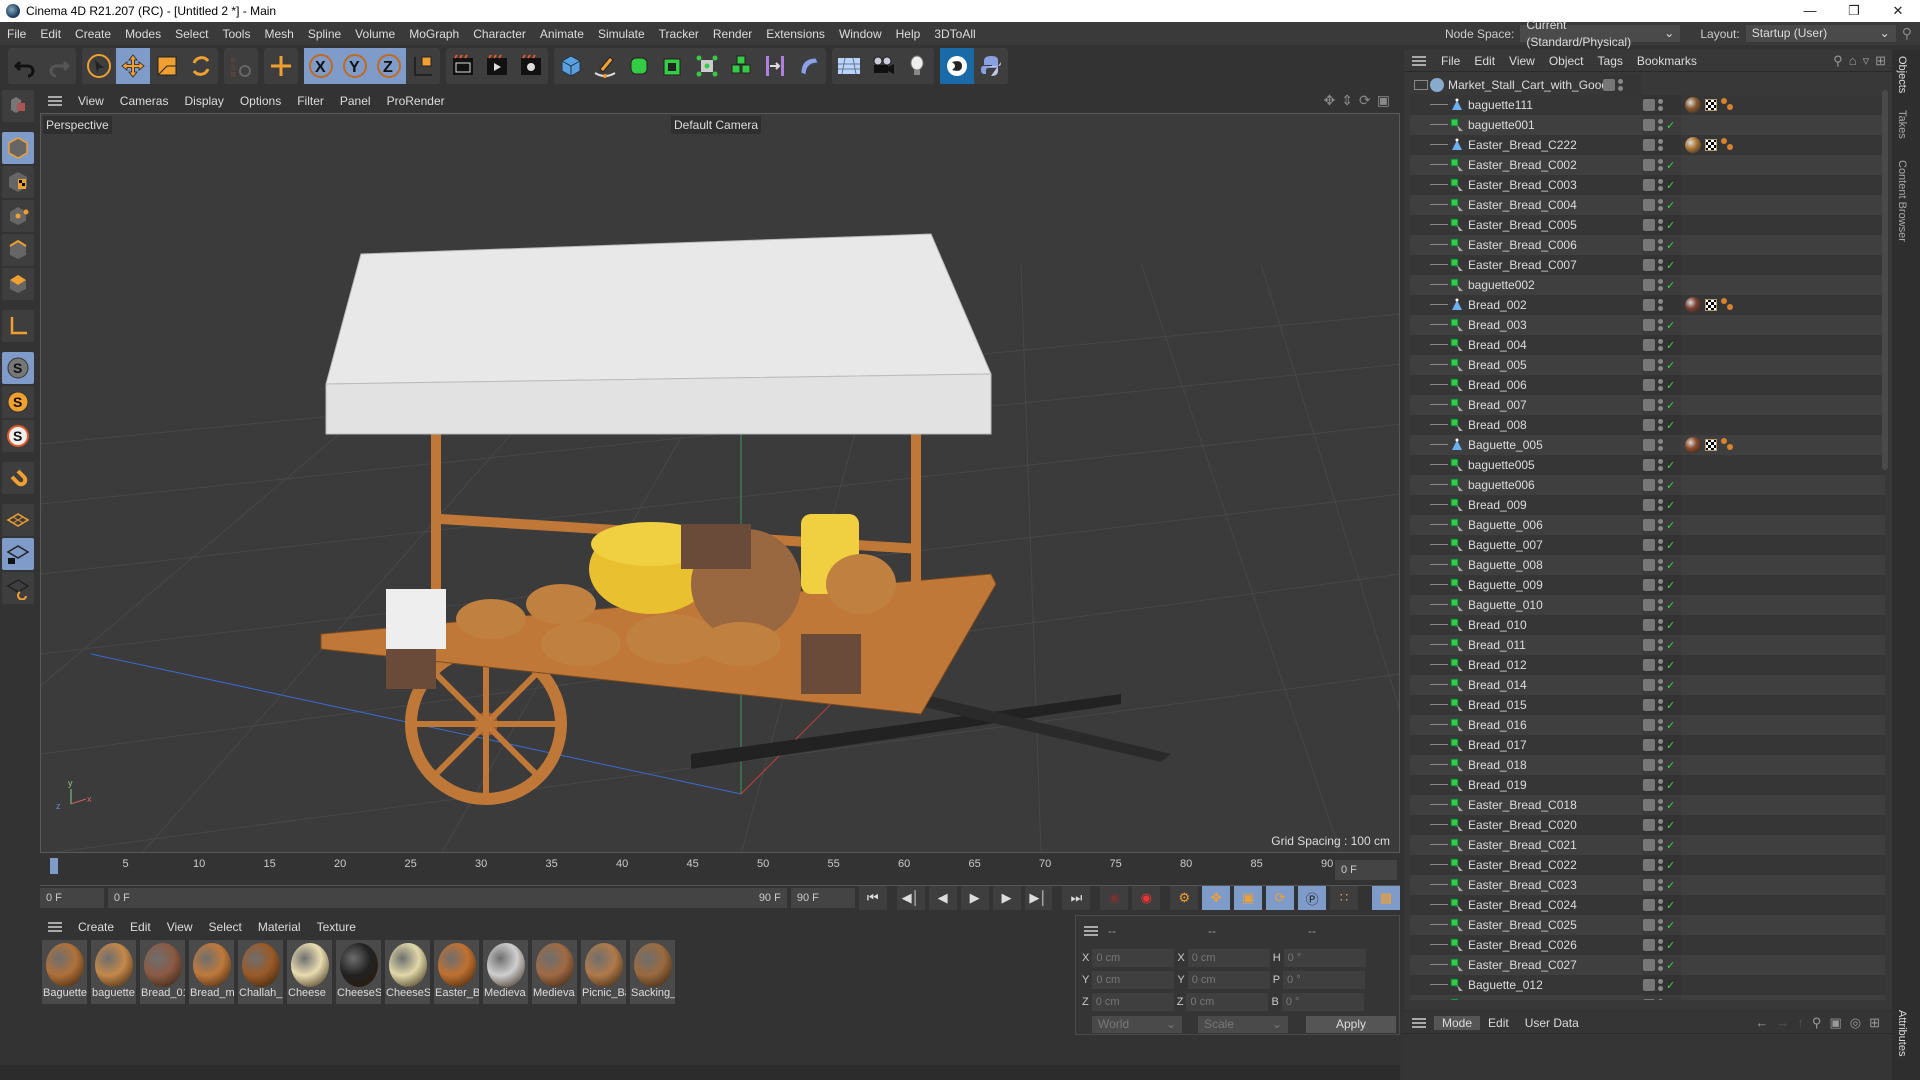  Describe the element at coordinates (260, 972) in the screenshot. I see `material-item: Challah_` at that location.